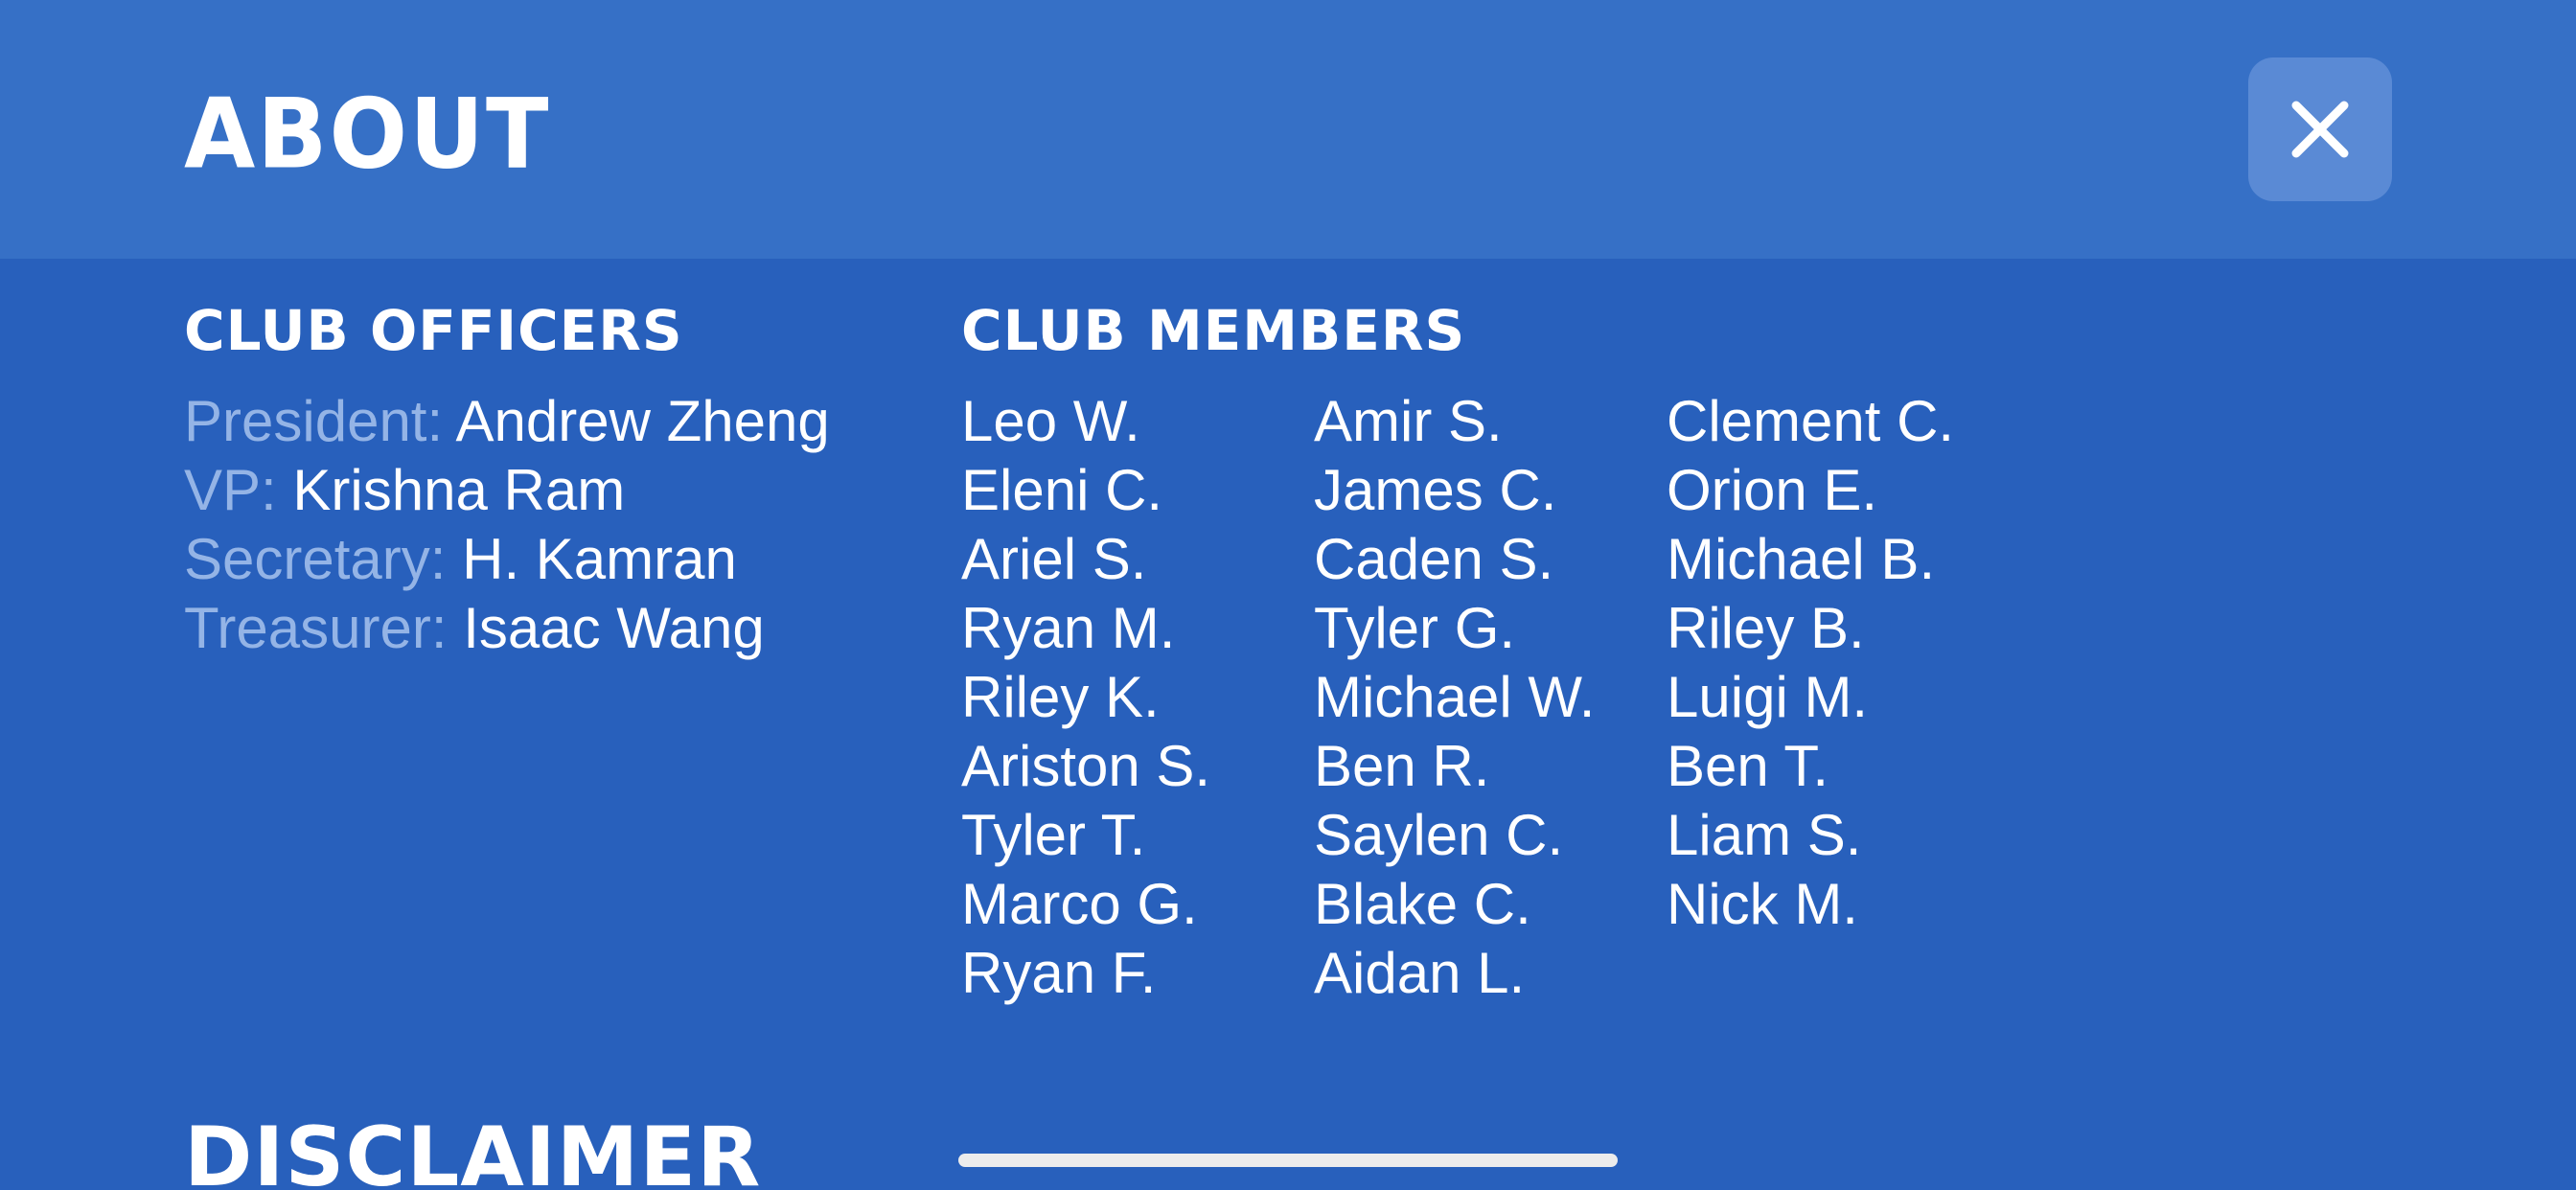 The width and height of the screenshot is (2576, 1190). I want to click on member-name: Clement C., so click(1811, 421).